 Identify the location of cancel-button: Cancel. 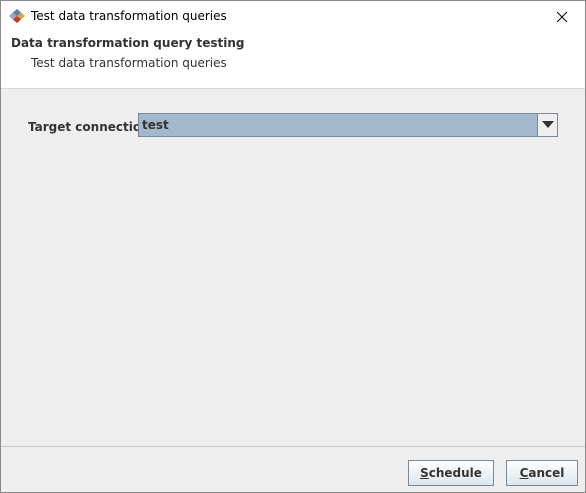
(542, 473).